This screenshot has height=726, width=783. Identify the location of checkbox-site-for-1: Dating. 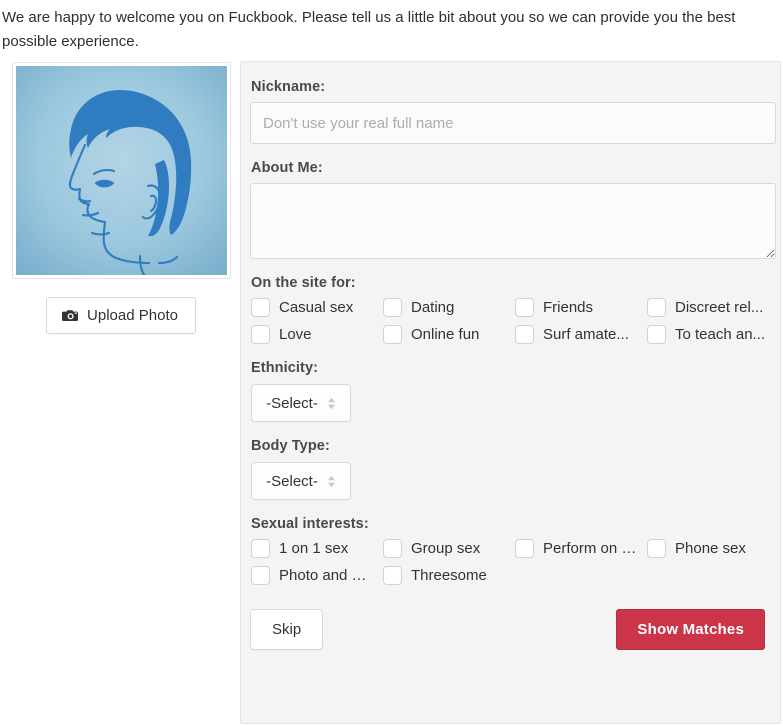
(449, 307).